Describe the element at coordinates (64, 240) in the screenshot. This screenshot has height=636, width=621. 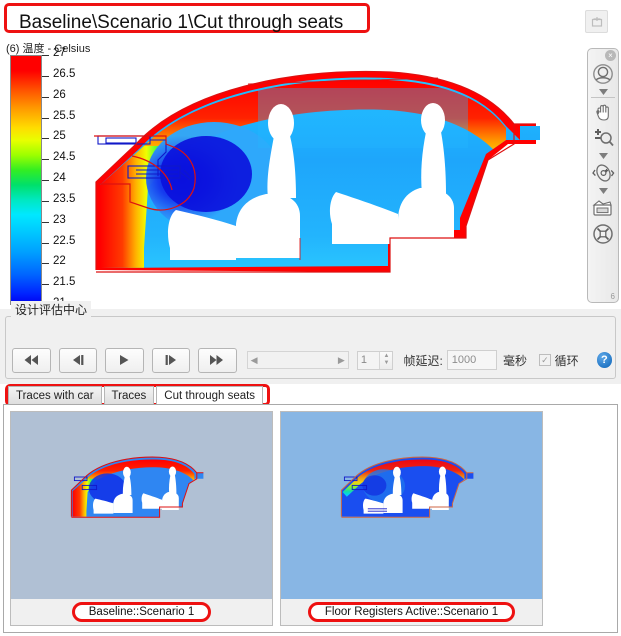
I see `legend-tick-label: 22.5` at that location.